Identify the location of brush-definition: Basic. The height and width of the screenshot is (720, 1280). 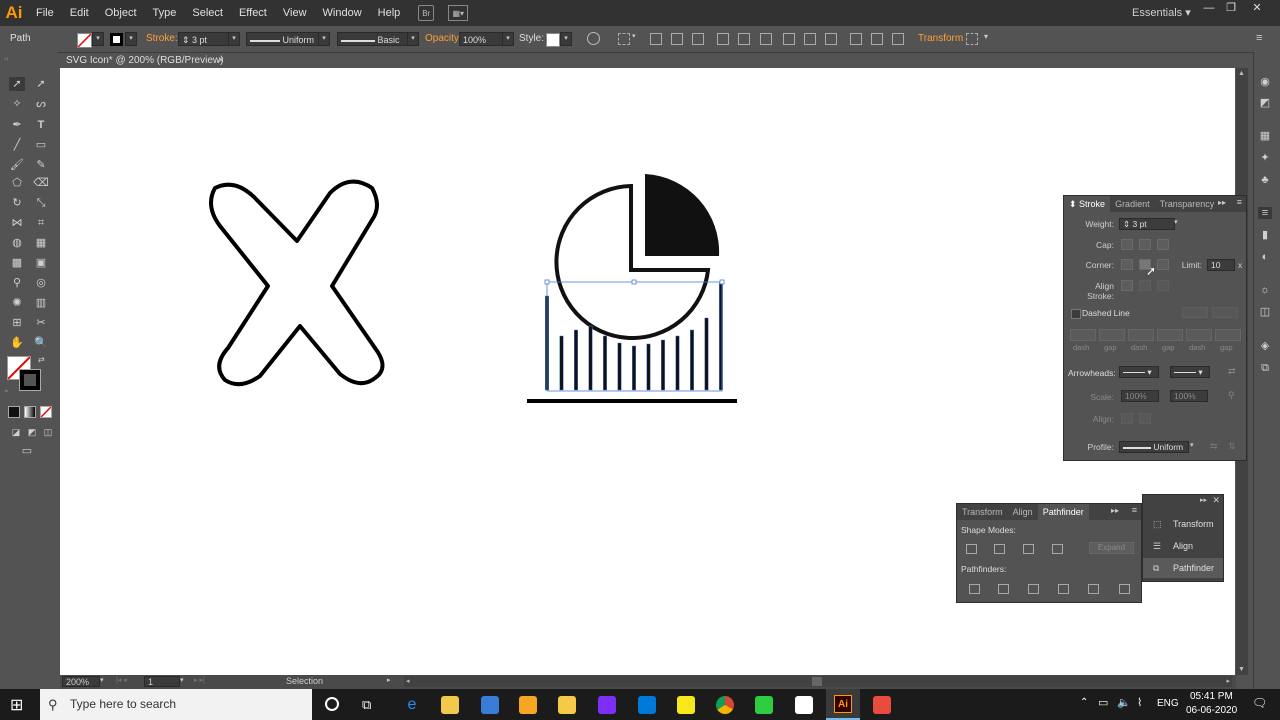
(373, 39).